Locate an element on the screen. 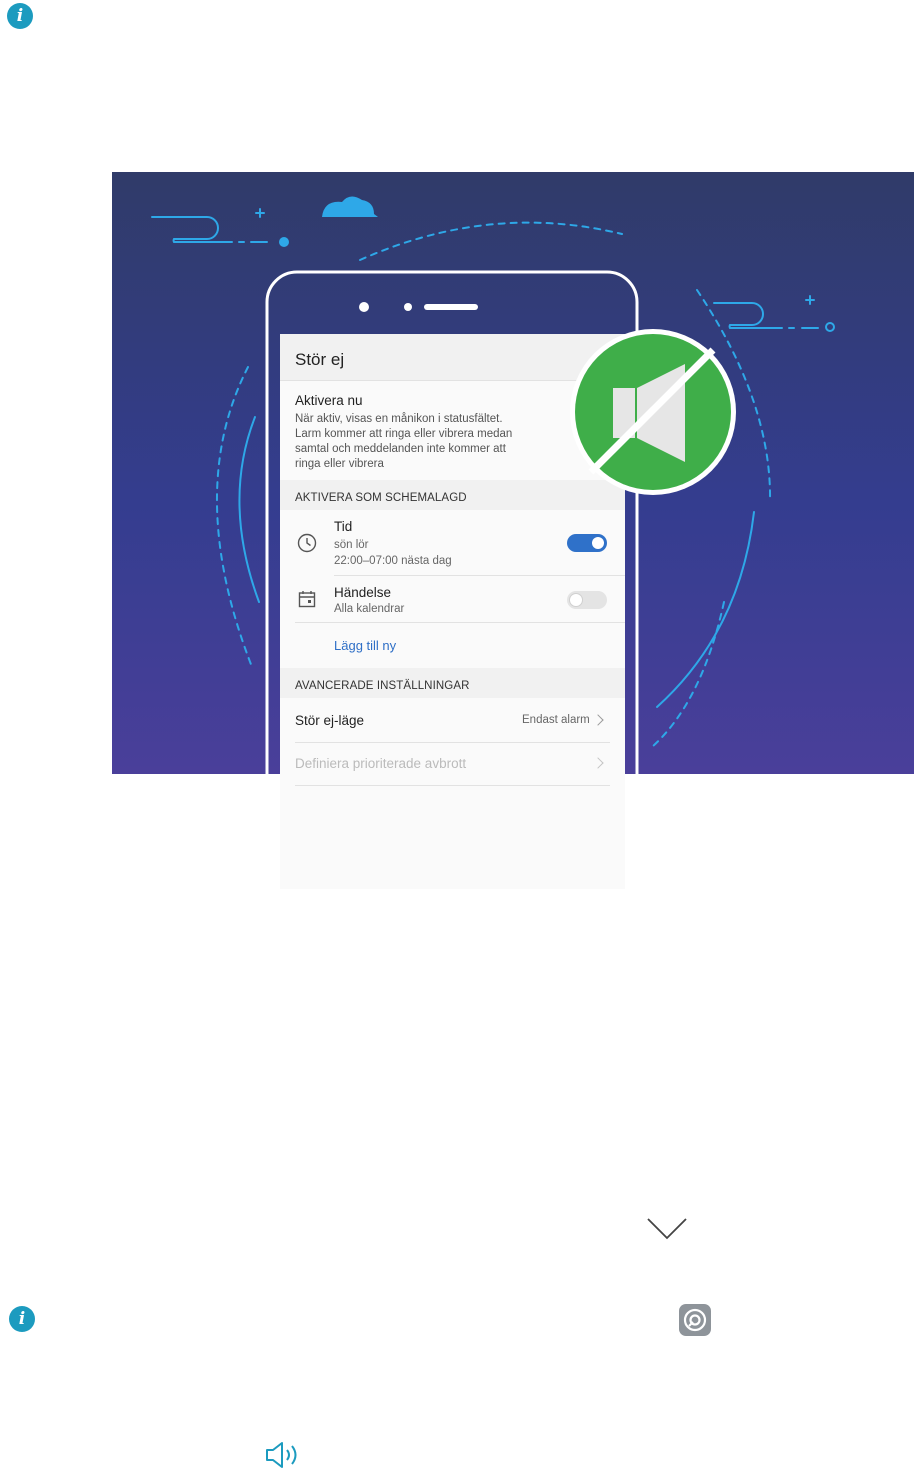  clock-icon is located at coordinates (307, 543).